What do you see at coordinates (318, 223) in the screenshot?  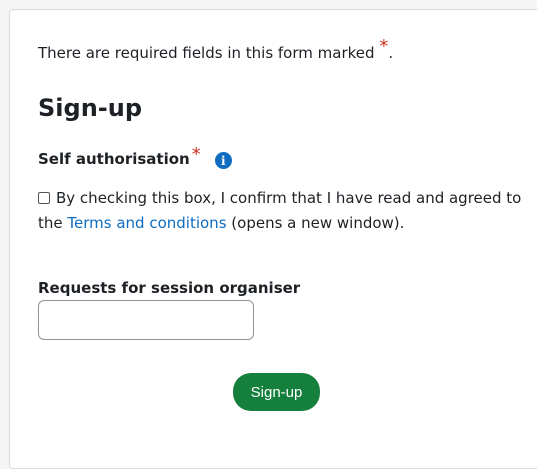 I see `consent-text-after: (opens a new window).` at bounding box center [318, 223].